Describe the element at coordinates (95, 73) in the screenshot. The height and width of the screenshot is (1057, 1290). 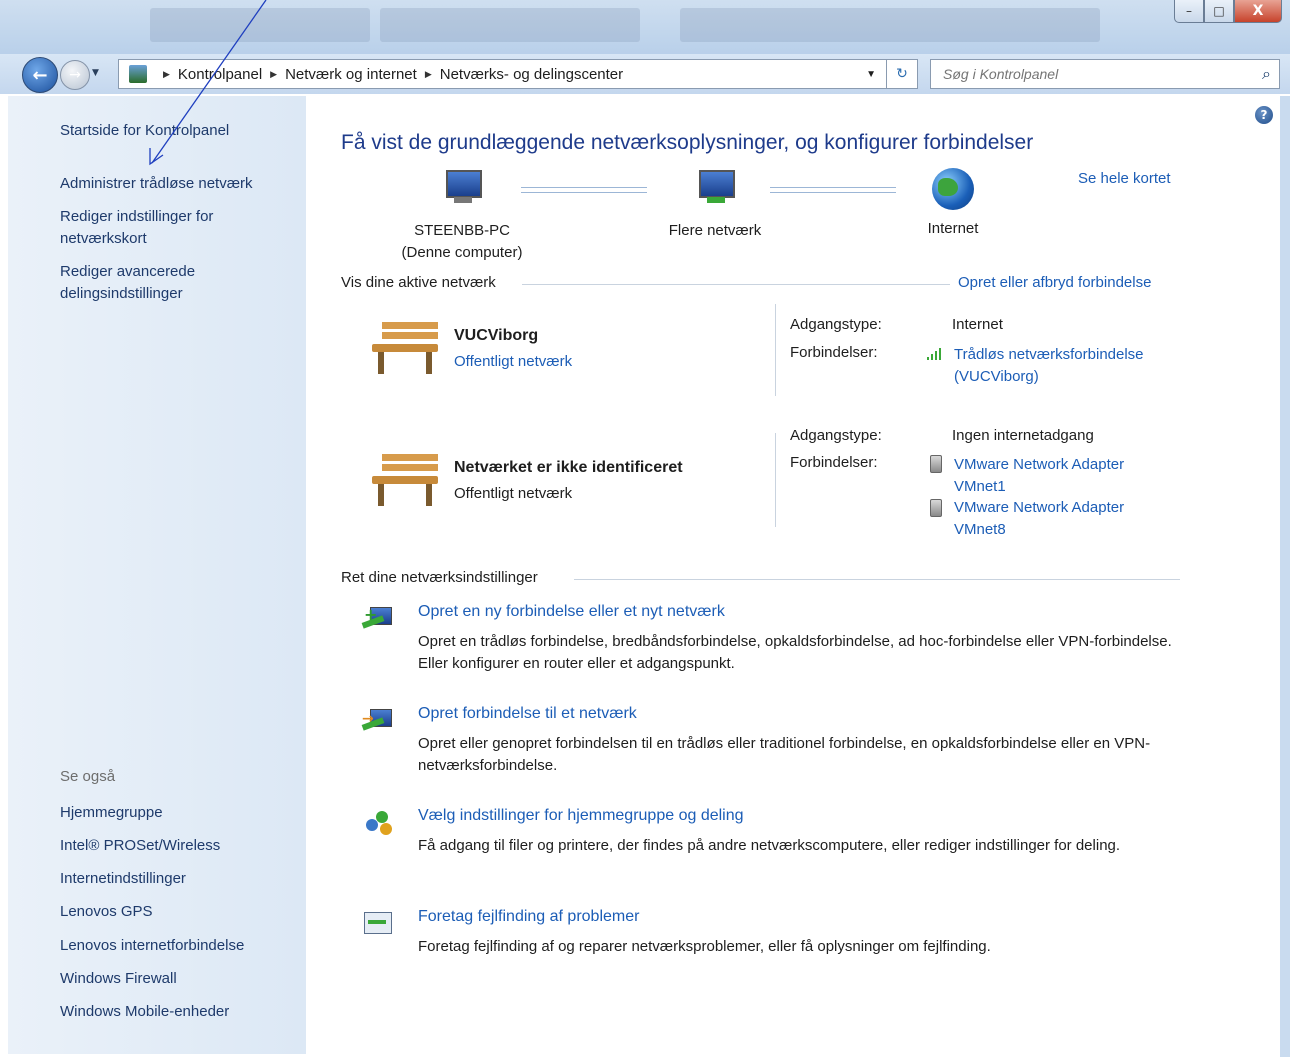
I see `recent-pages-dropdown-icon: ▼` at that location.